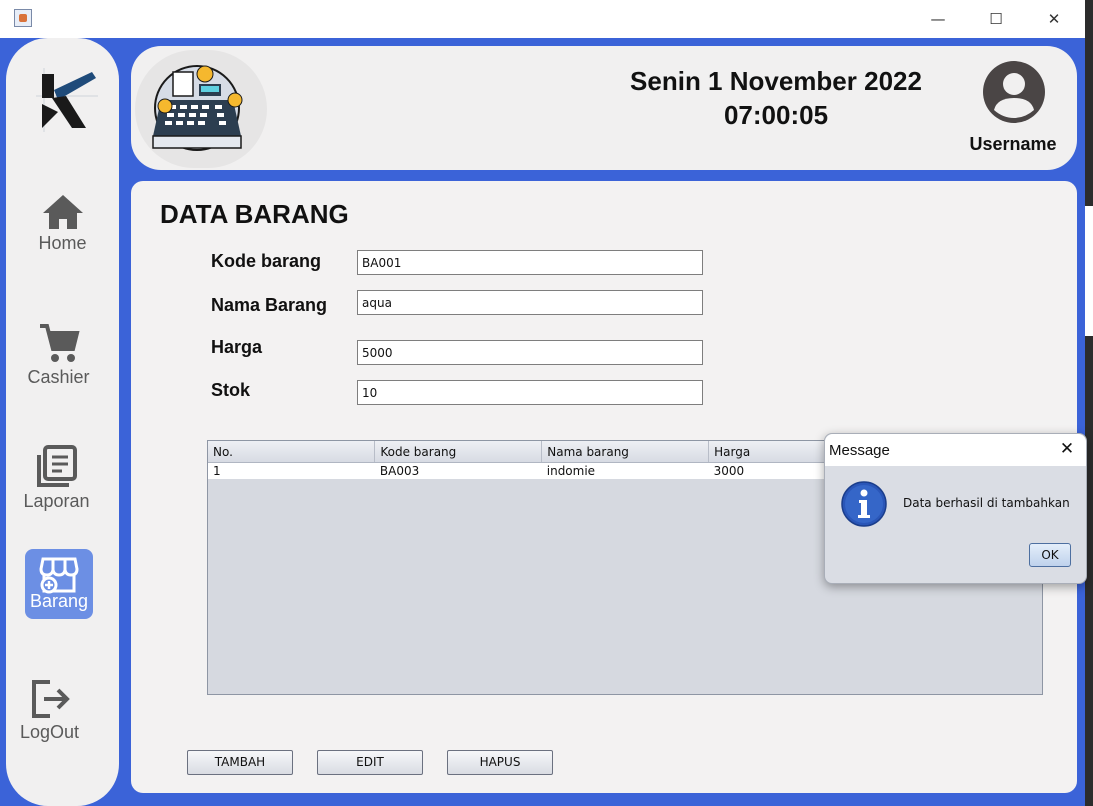 The image size is (1093, 806). Describe the element at coordinates (604, 108) in the screenshot. I see `header-panel: Senin 1 November 2022 07:00:05 Username` at that location.